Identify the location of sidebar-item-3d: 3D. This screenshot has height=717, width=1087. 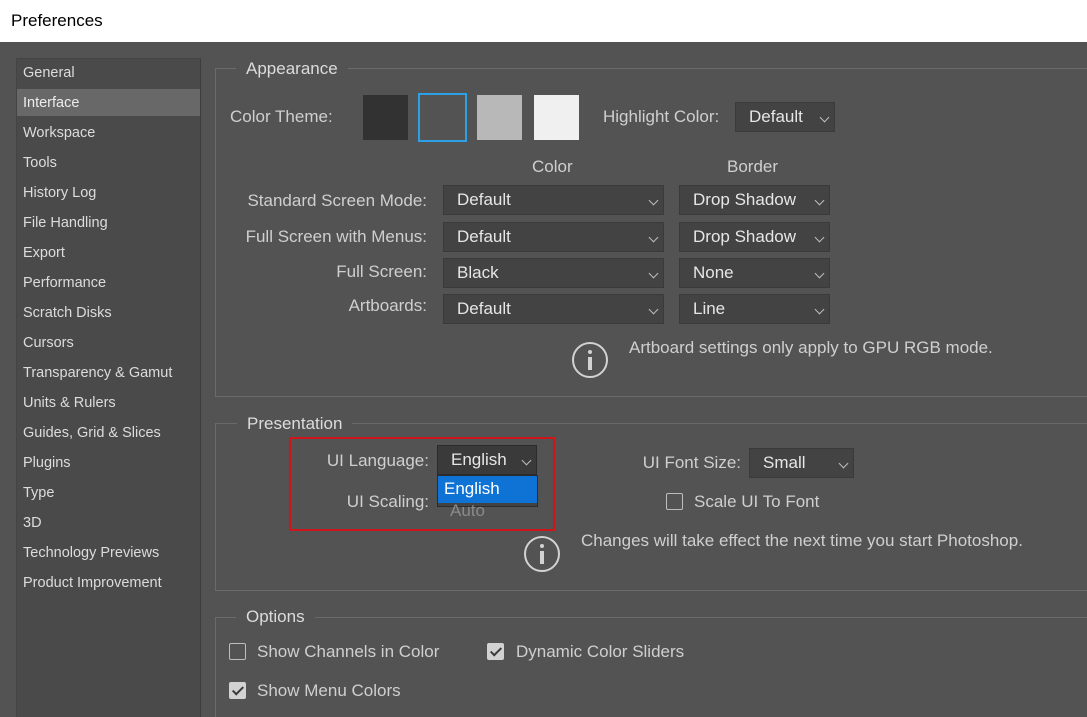
(108, 522).